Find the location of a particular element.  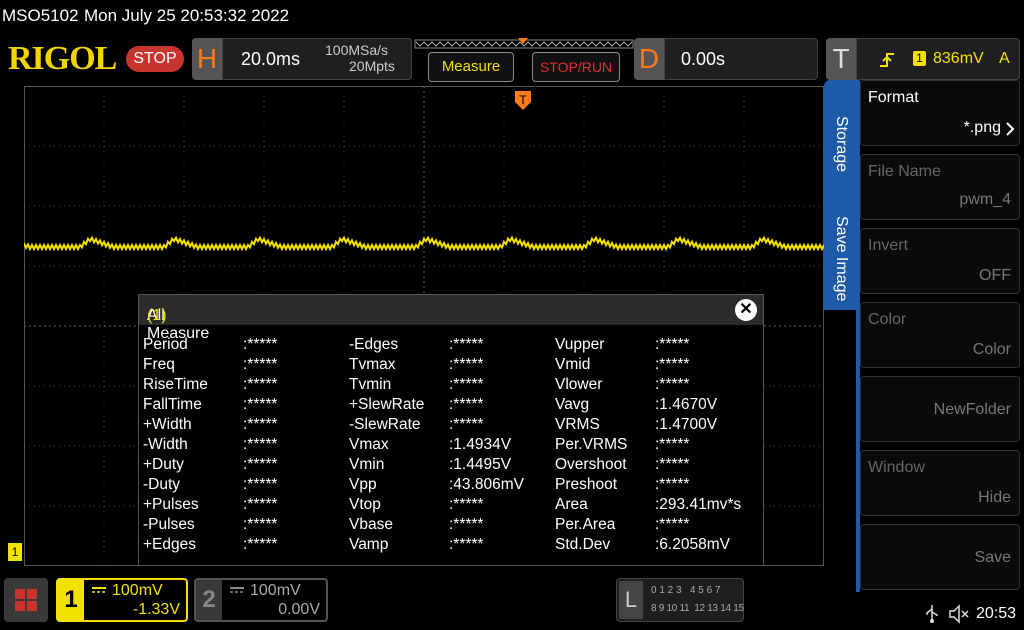

measure-name: +SlewRate is located at coordinates (387, 404).